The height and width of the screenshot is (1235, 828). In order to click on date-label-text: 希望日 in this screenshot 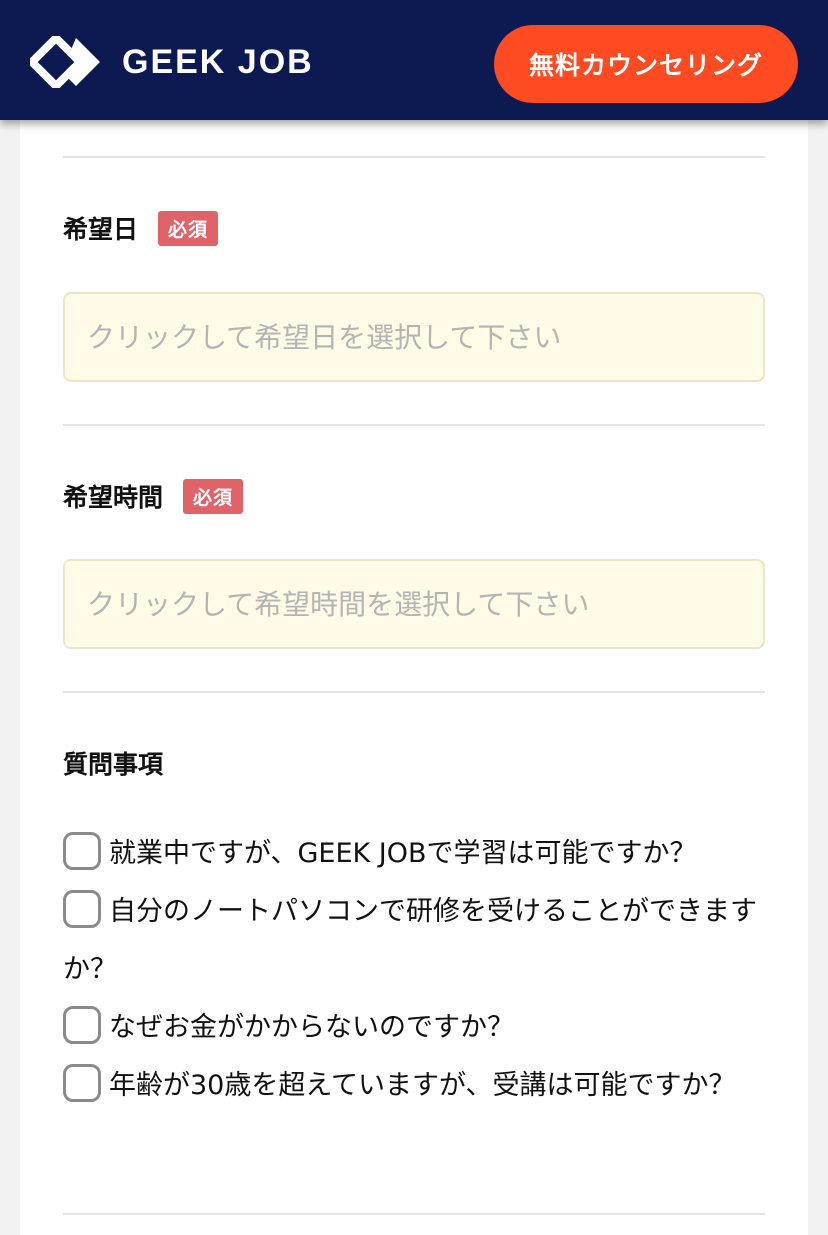, I will do `click(101, 229)`.